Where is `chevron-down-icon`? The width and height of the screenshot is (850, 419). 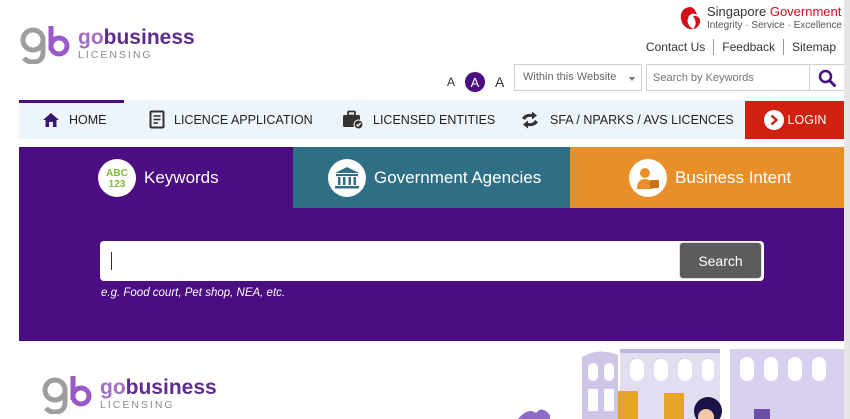
chevron-down-icon is located at coordinates (632, 79).